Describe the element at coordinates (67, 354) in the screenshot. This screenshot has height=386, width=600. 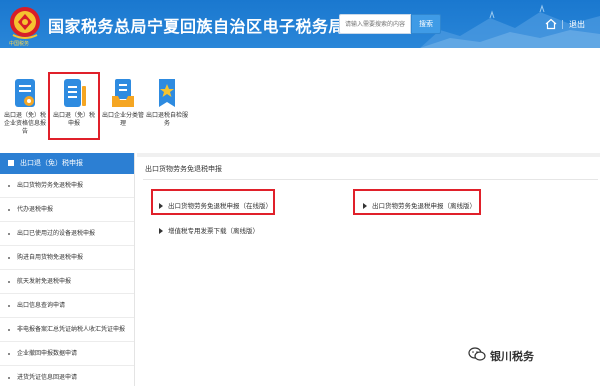
I see `sidebar-item: 企业撤回申报数据申请` at that location.